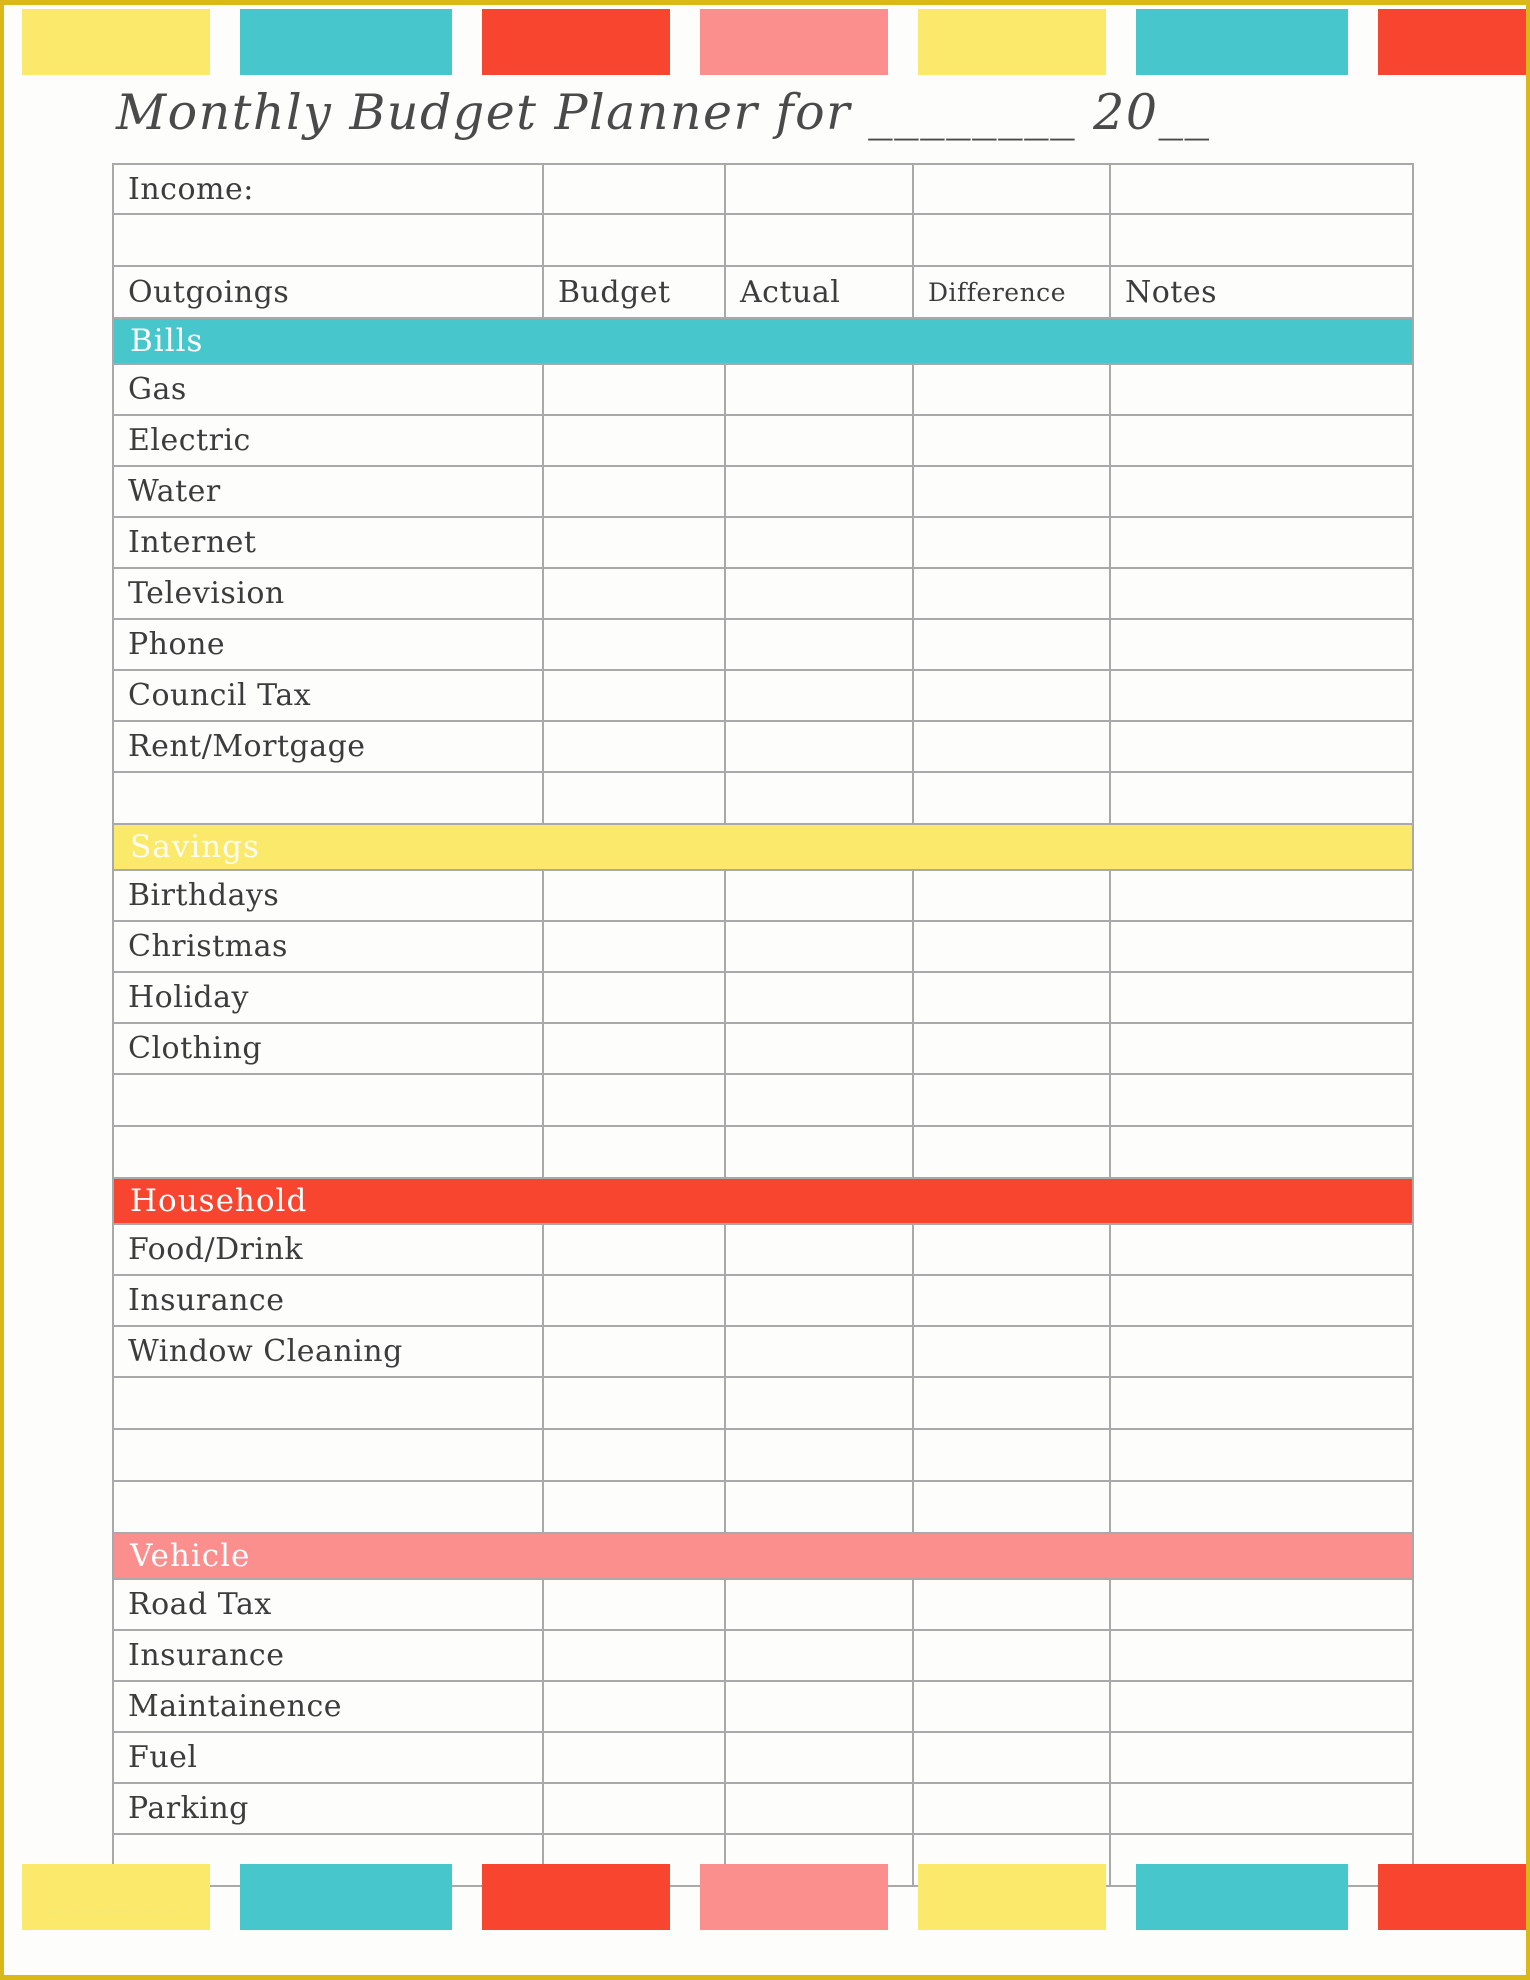 The image size is (1530, 1980). What do you see at coordinates (819, 1403) in the screenshot?
I see `blank-household-1-actual-cell` at bounding box center [819, 1403].